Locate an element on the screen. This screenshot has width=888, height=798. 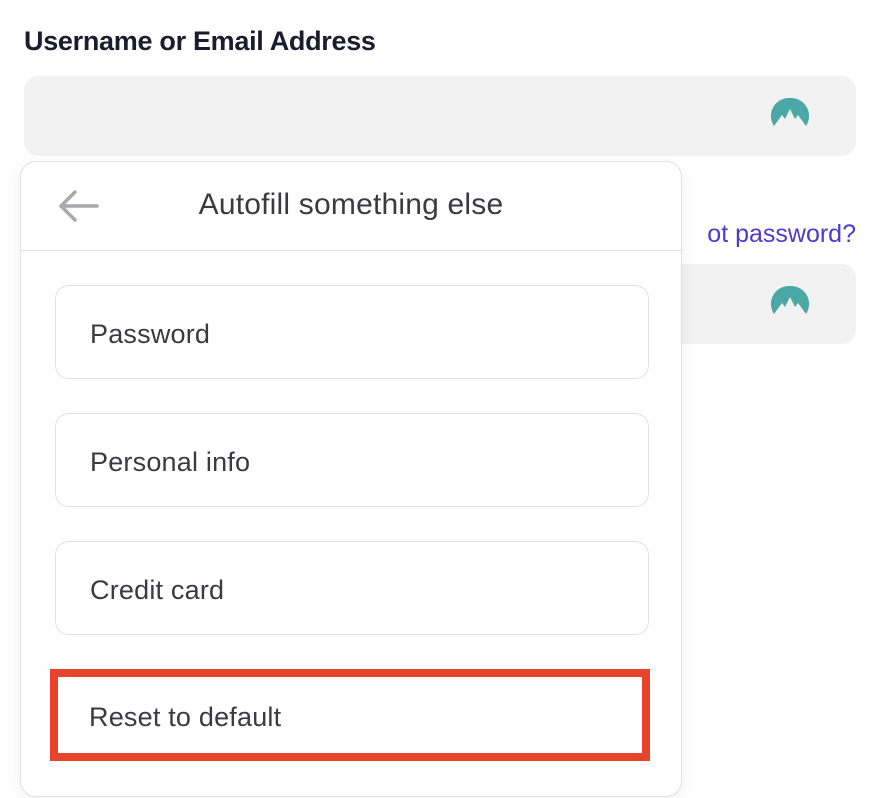
option-personal-info: Personal info is located at coordinates (352, 460).